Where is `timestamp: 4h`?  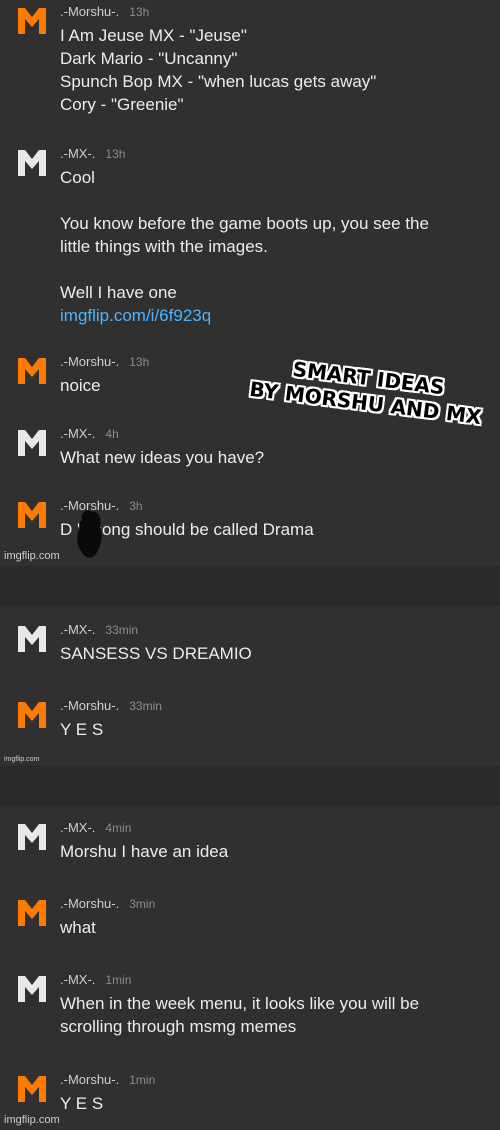 timestamp: 4h is located at coordinates (112, 434).